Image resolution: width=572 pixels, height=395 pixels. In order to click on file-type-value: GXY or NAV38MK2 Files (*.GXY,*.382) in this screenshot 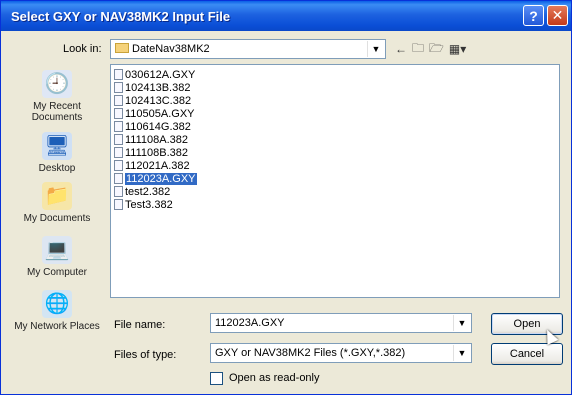, I will do `click(310, 353)`.